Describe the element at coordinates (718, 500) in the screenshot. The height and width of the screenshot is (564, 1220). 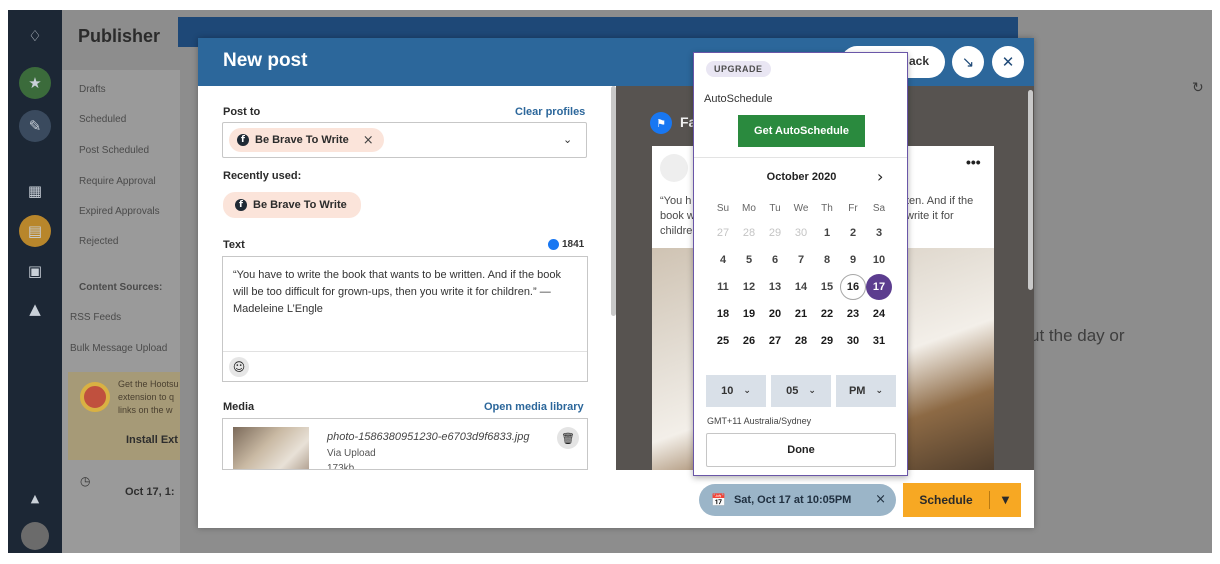
I see `calendar-icon: 📅` at that location.